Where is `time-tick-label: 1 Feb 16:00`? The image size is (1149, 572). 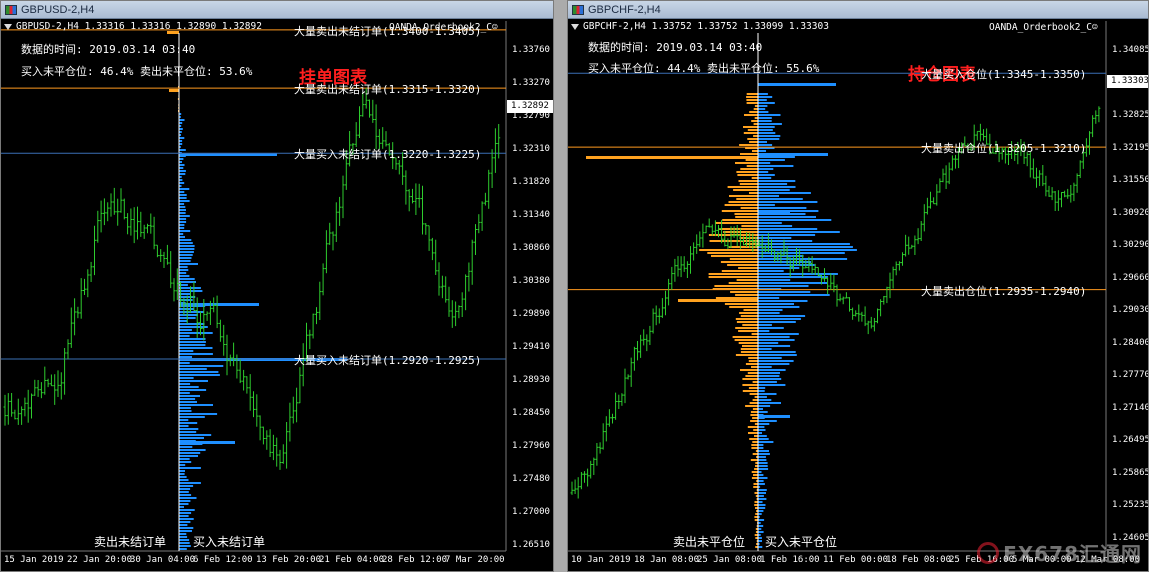 time-tick-label: 1 Feb 16:00 is located at coordinates (790, 560).